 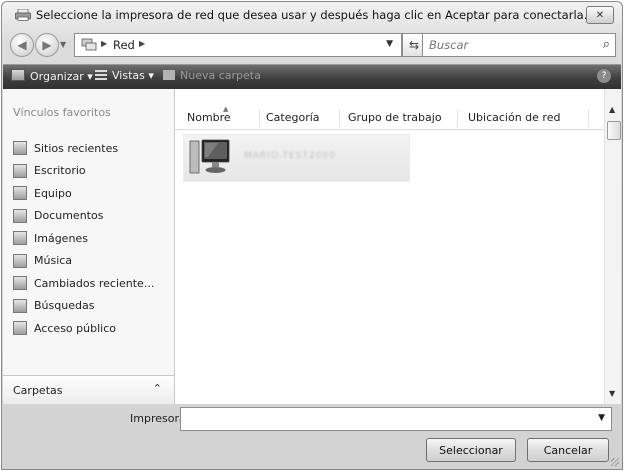 What do you see at coordinates (606, 44) in the screenshot?
I see `search-icon: ⌕` at bounding box center [606, 44].